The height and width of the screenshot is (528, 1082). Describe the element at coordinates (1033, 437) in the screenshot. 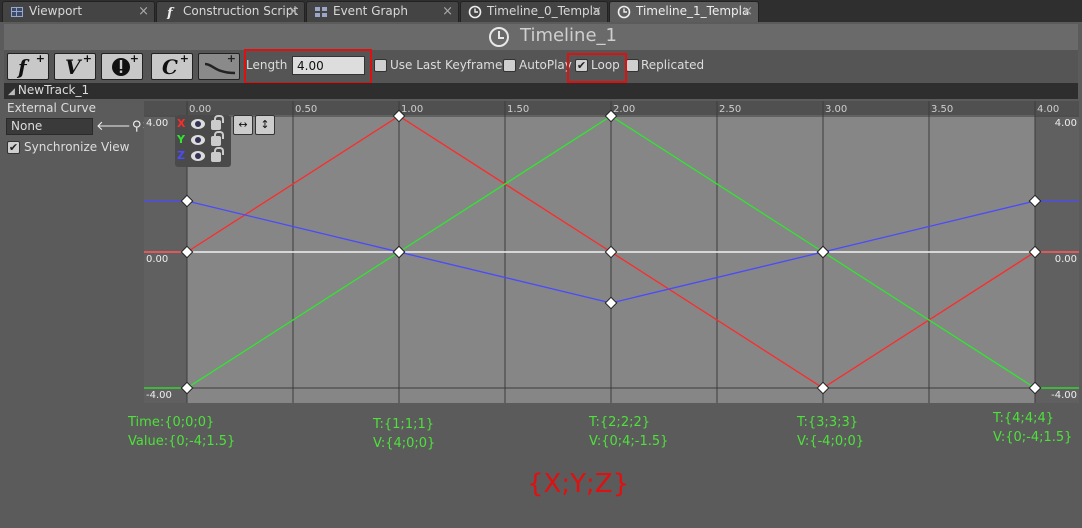

I see `annotation-value: V:{0;-4;1.5}` at that location.